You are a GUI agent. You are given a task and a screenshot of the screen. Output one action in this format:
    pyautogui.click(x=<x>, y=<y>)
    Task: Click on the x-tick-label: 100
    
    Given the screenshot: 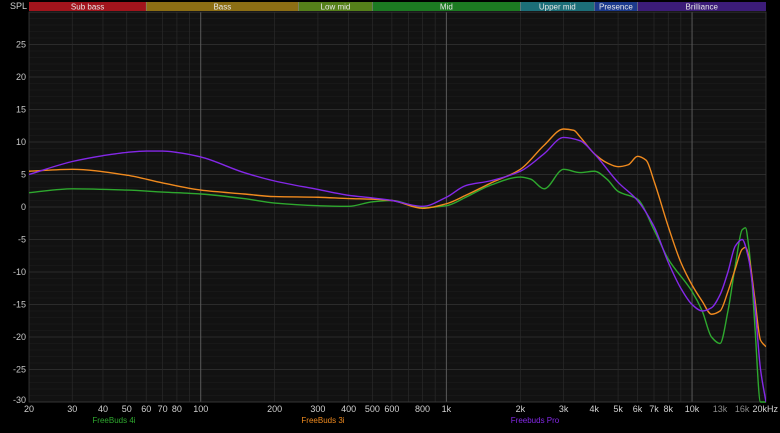 What is the action you would take?
    pyautogui.click(x=200, y=409)
    